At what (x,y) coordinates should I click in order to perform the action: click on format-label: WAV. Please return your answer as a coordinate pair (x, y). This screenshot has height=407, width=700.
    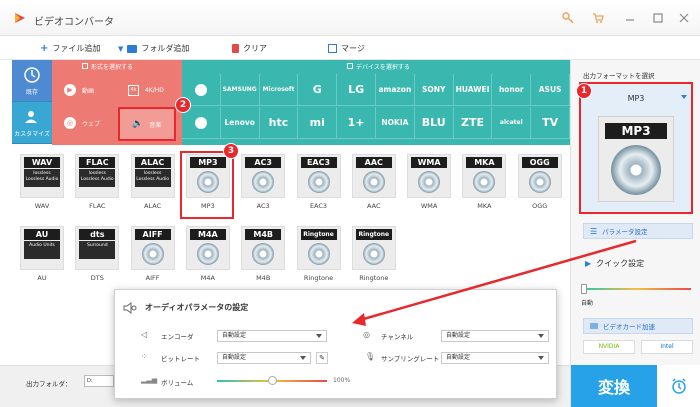
    Looking at the image, I should click on (42, 206).